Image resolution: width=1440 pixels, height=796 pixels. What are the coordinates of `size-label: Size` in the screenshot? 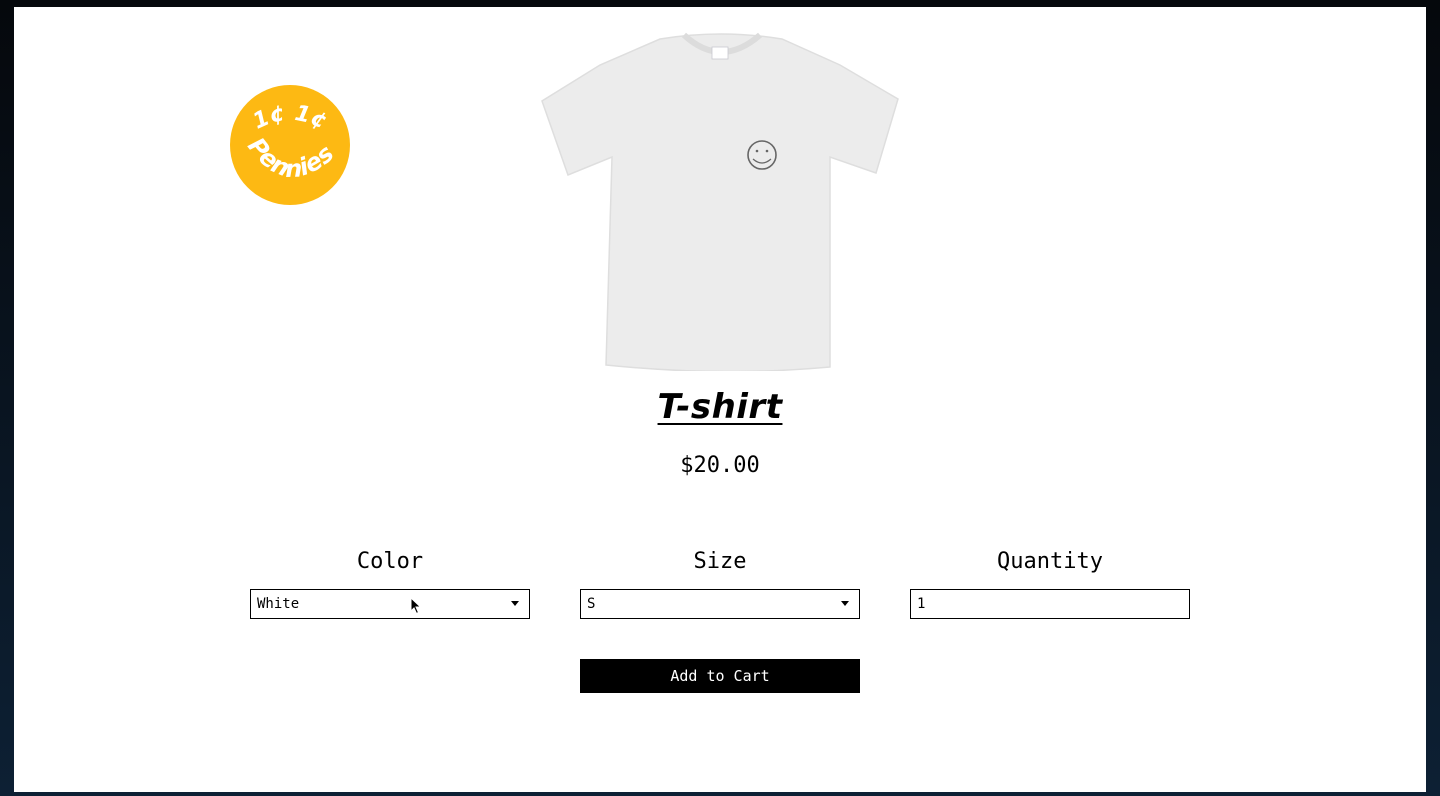 It's located at (720, 561).